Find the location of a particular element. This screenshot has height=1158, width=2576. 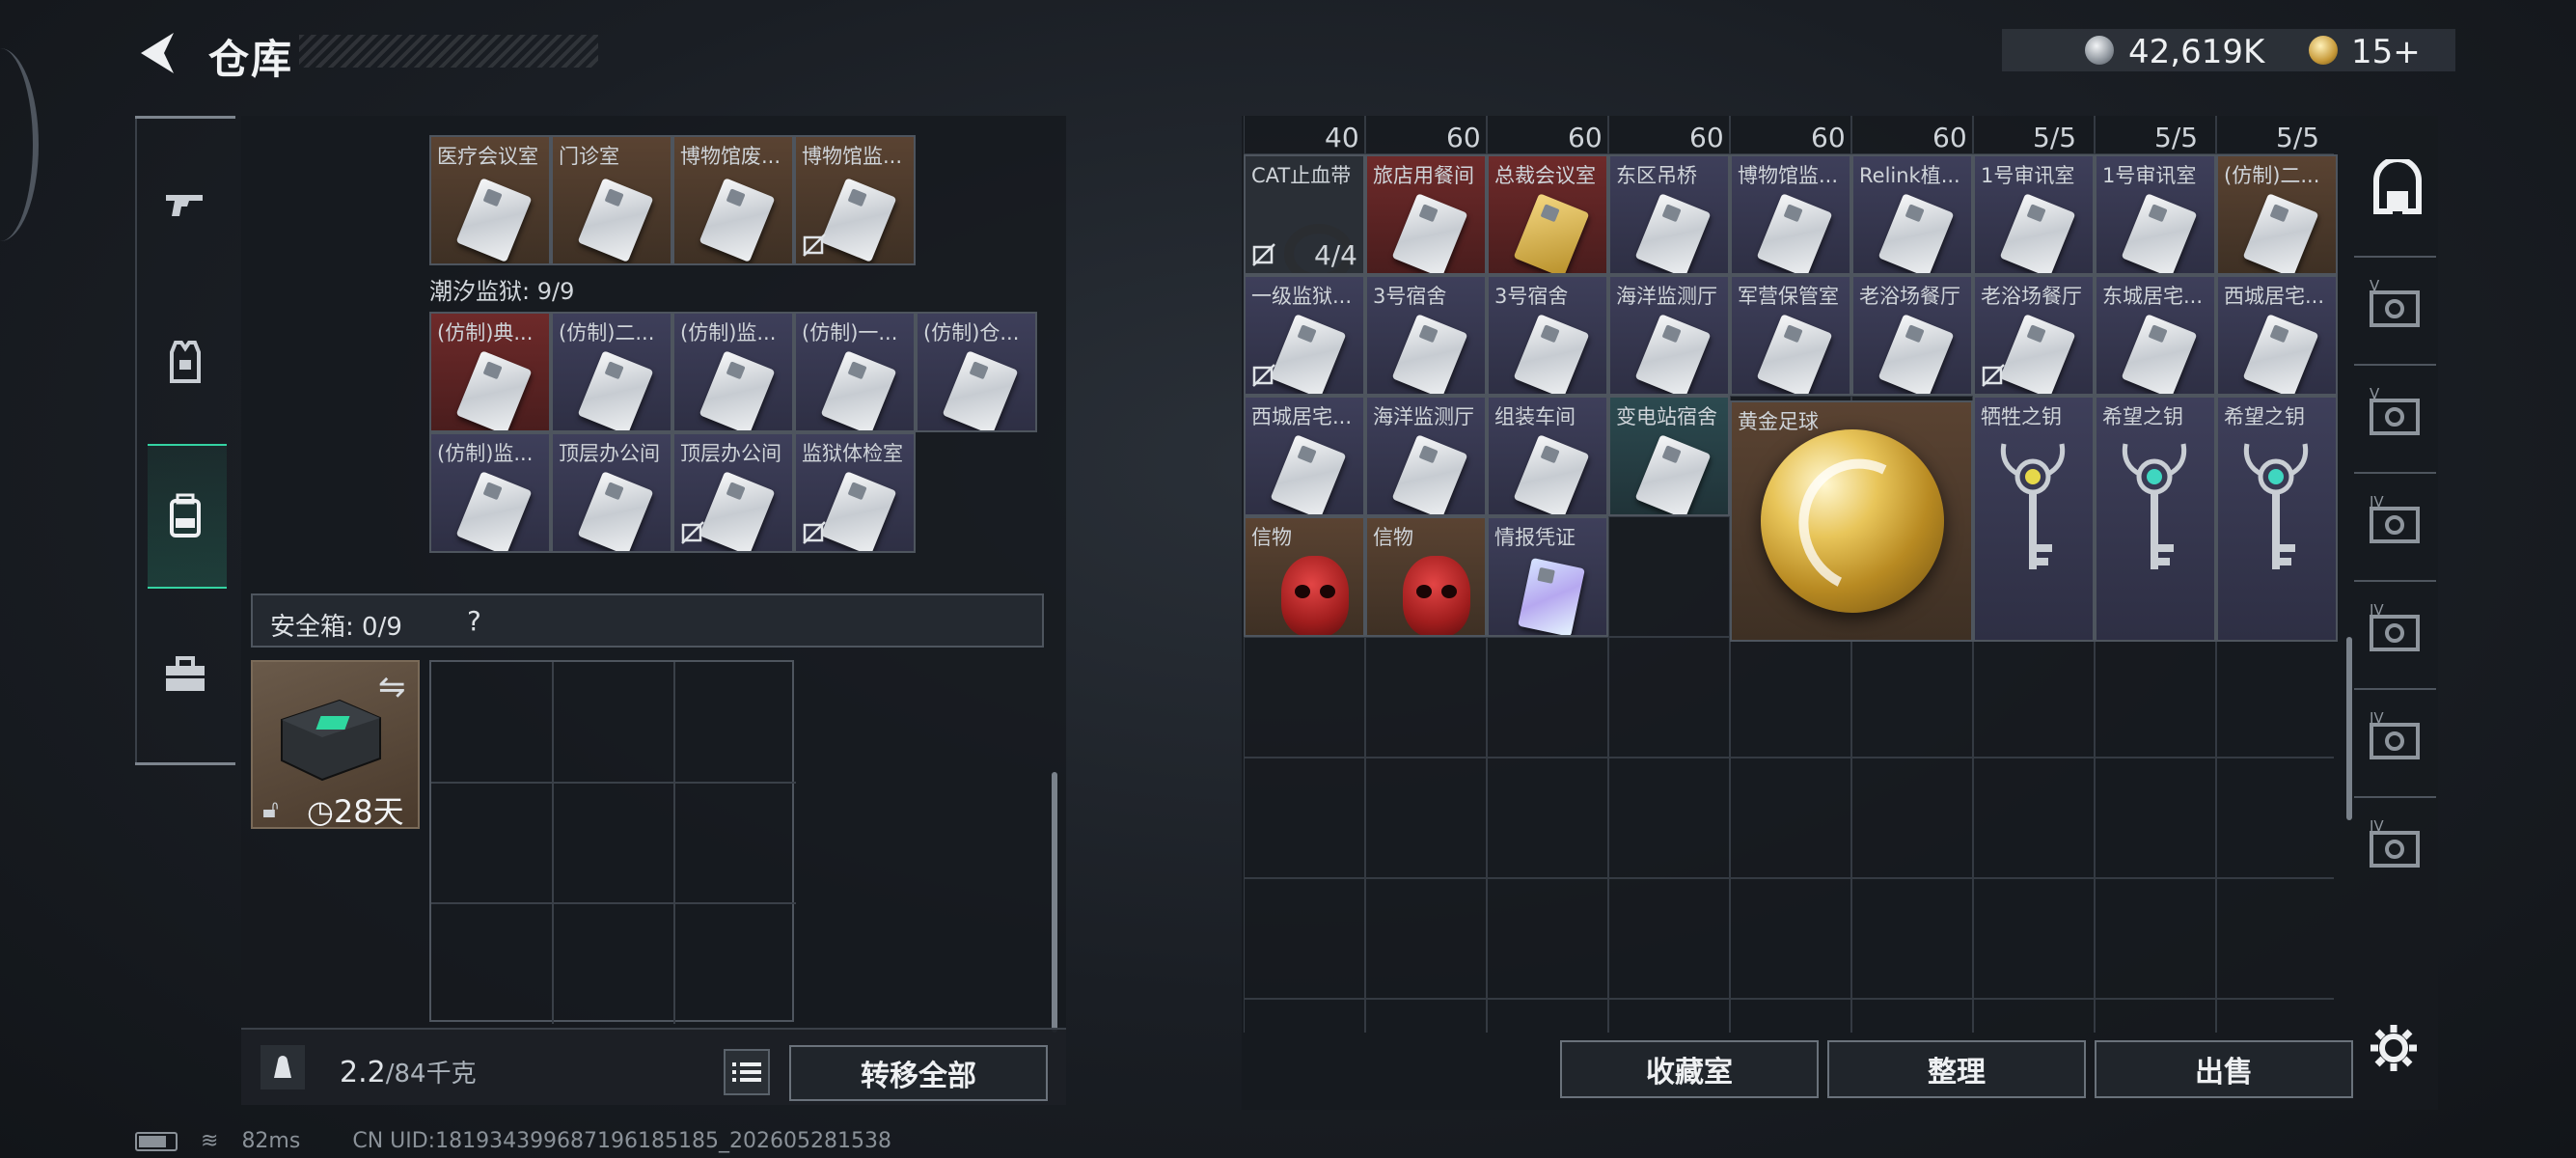

item-name: 东区吊桥 is located at coordinates (1656, 175).